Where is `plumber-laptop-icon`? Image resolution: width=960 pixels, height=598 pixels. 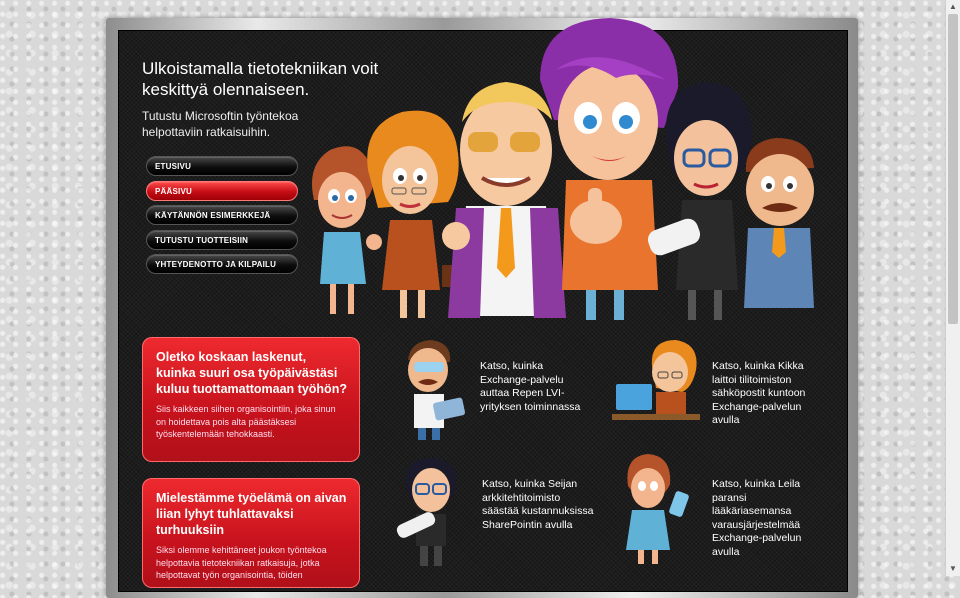
plumber-laptop-icon is located at coordinates (430, 390).